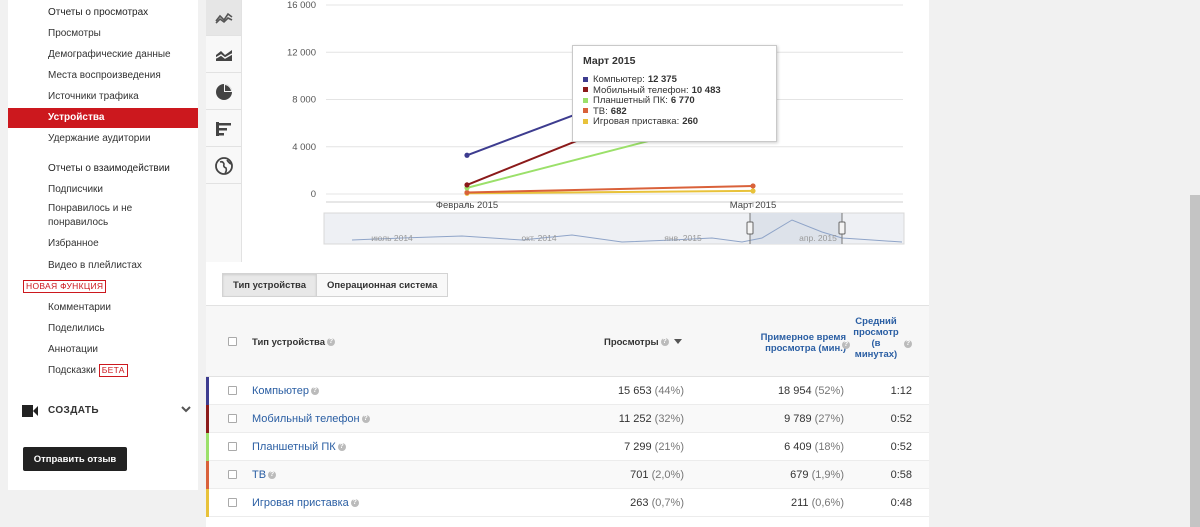  I want to click on line-chart-button, so click(223, 18).